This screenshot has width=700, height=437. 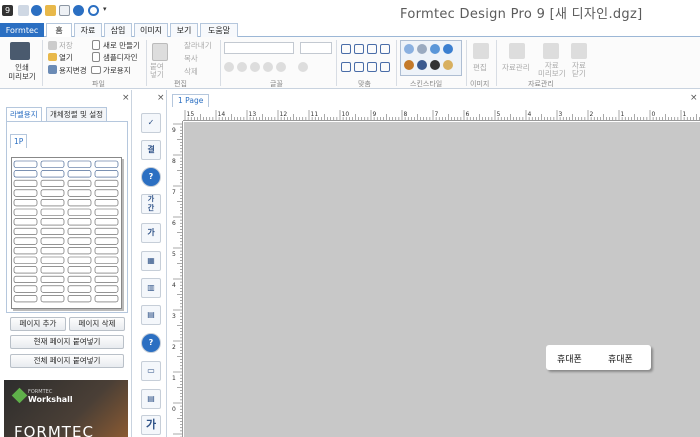 What do you see at coordinates (22, 72) in the screenshot?
I see `print-preview-button: 인쇄 미리보기` at bounding box center [22, 72].